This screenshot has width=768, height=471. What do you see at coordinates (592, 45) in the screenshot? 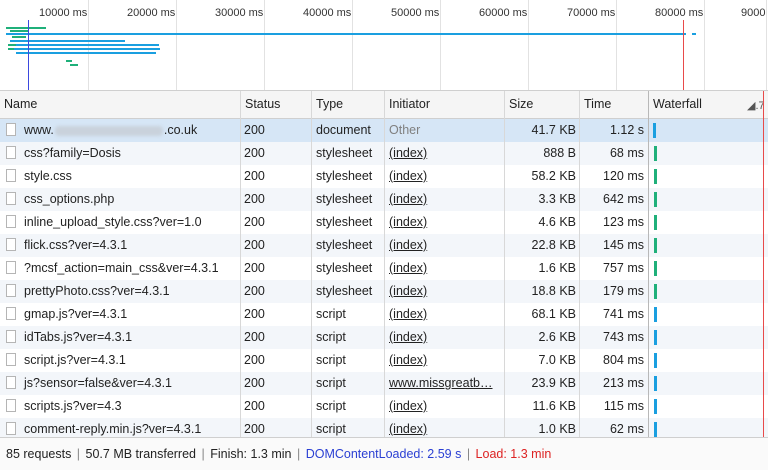
I see `tick-70000: 70000 ms` at bounding box center [592, 45].